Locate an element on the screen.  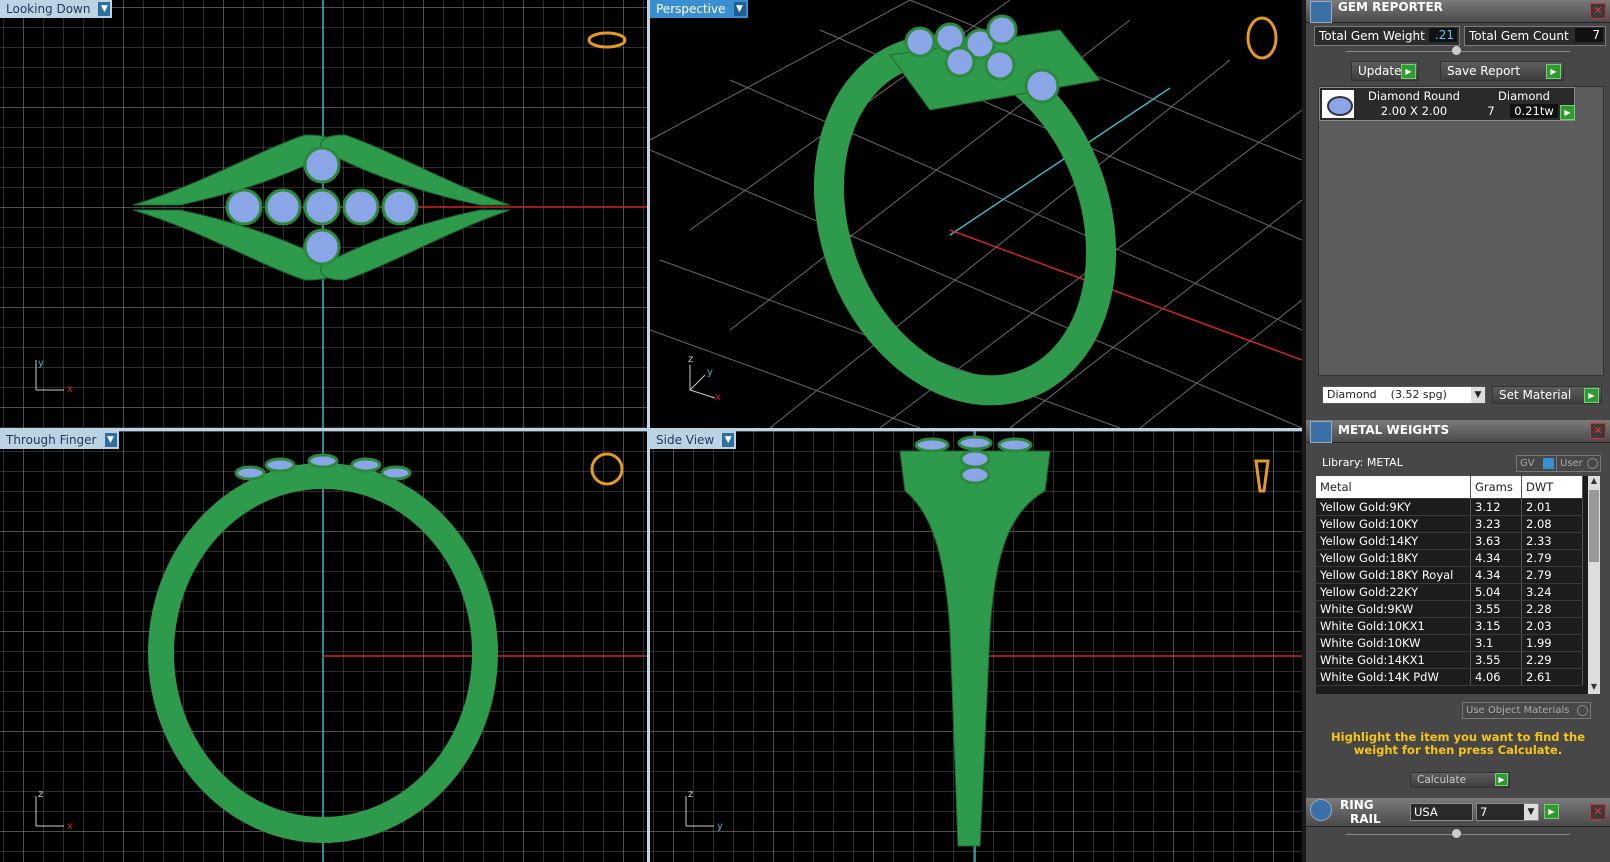
viewport-splitter-vertical is located at coordinates (648, 431).